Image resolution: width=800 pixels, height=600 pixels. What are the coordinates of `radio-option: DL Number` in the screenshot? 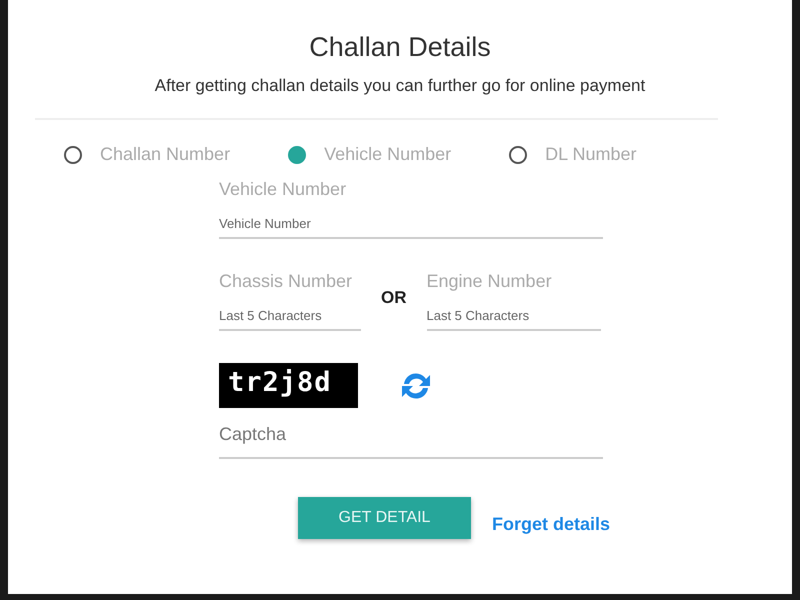 It's located at (573, 154).